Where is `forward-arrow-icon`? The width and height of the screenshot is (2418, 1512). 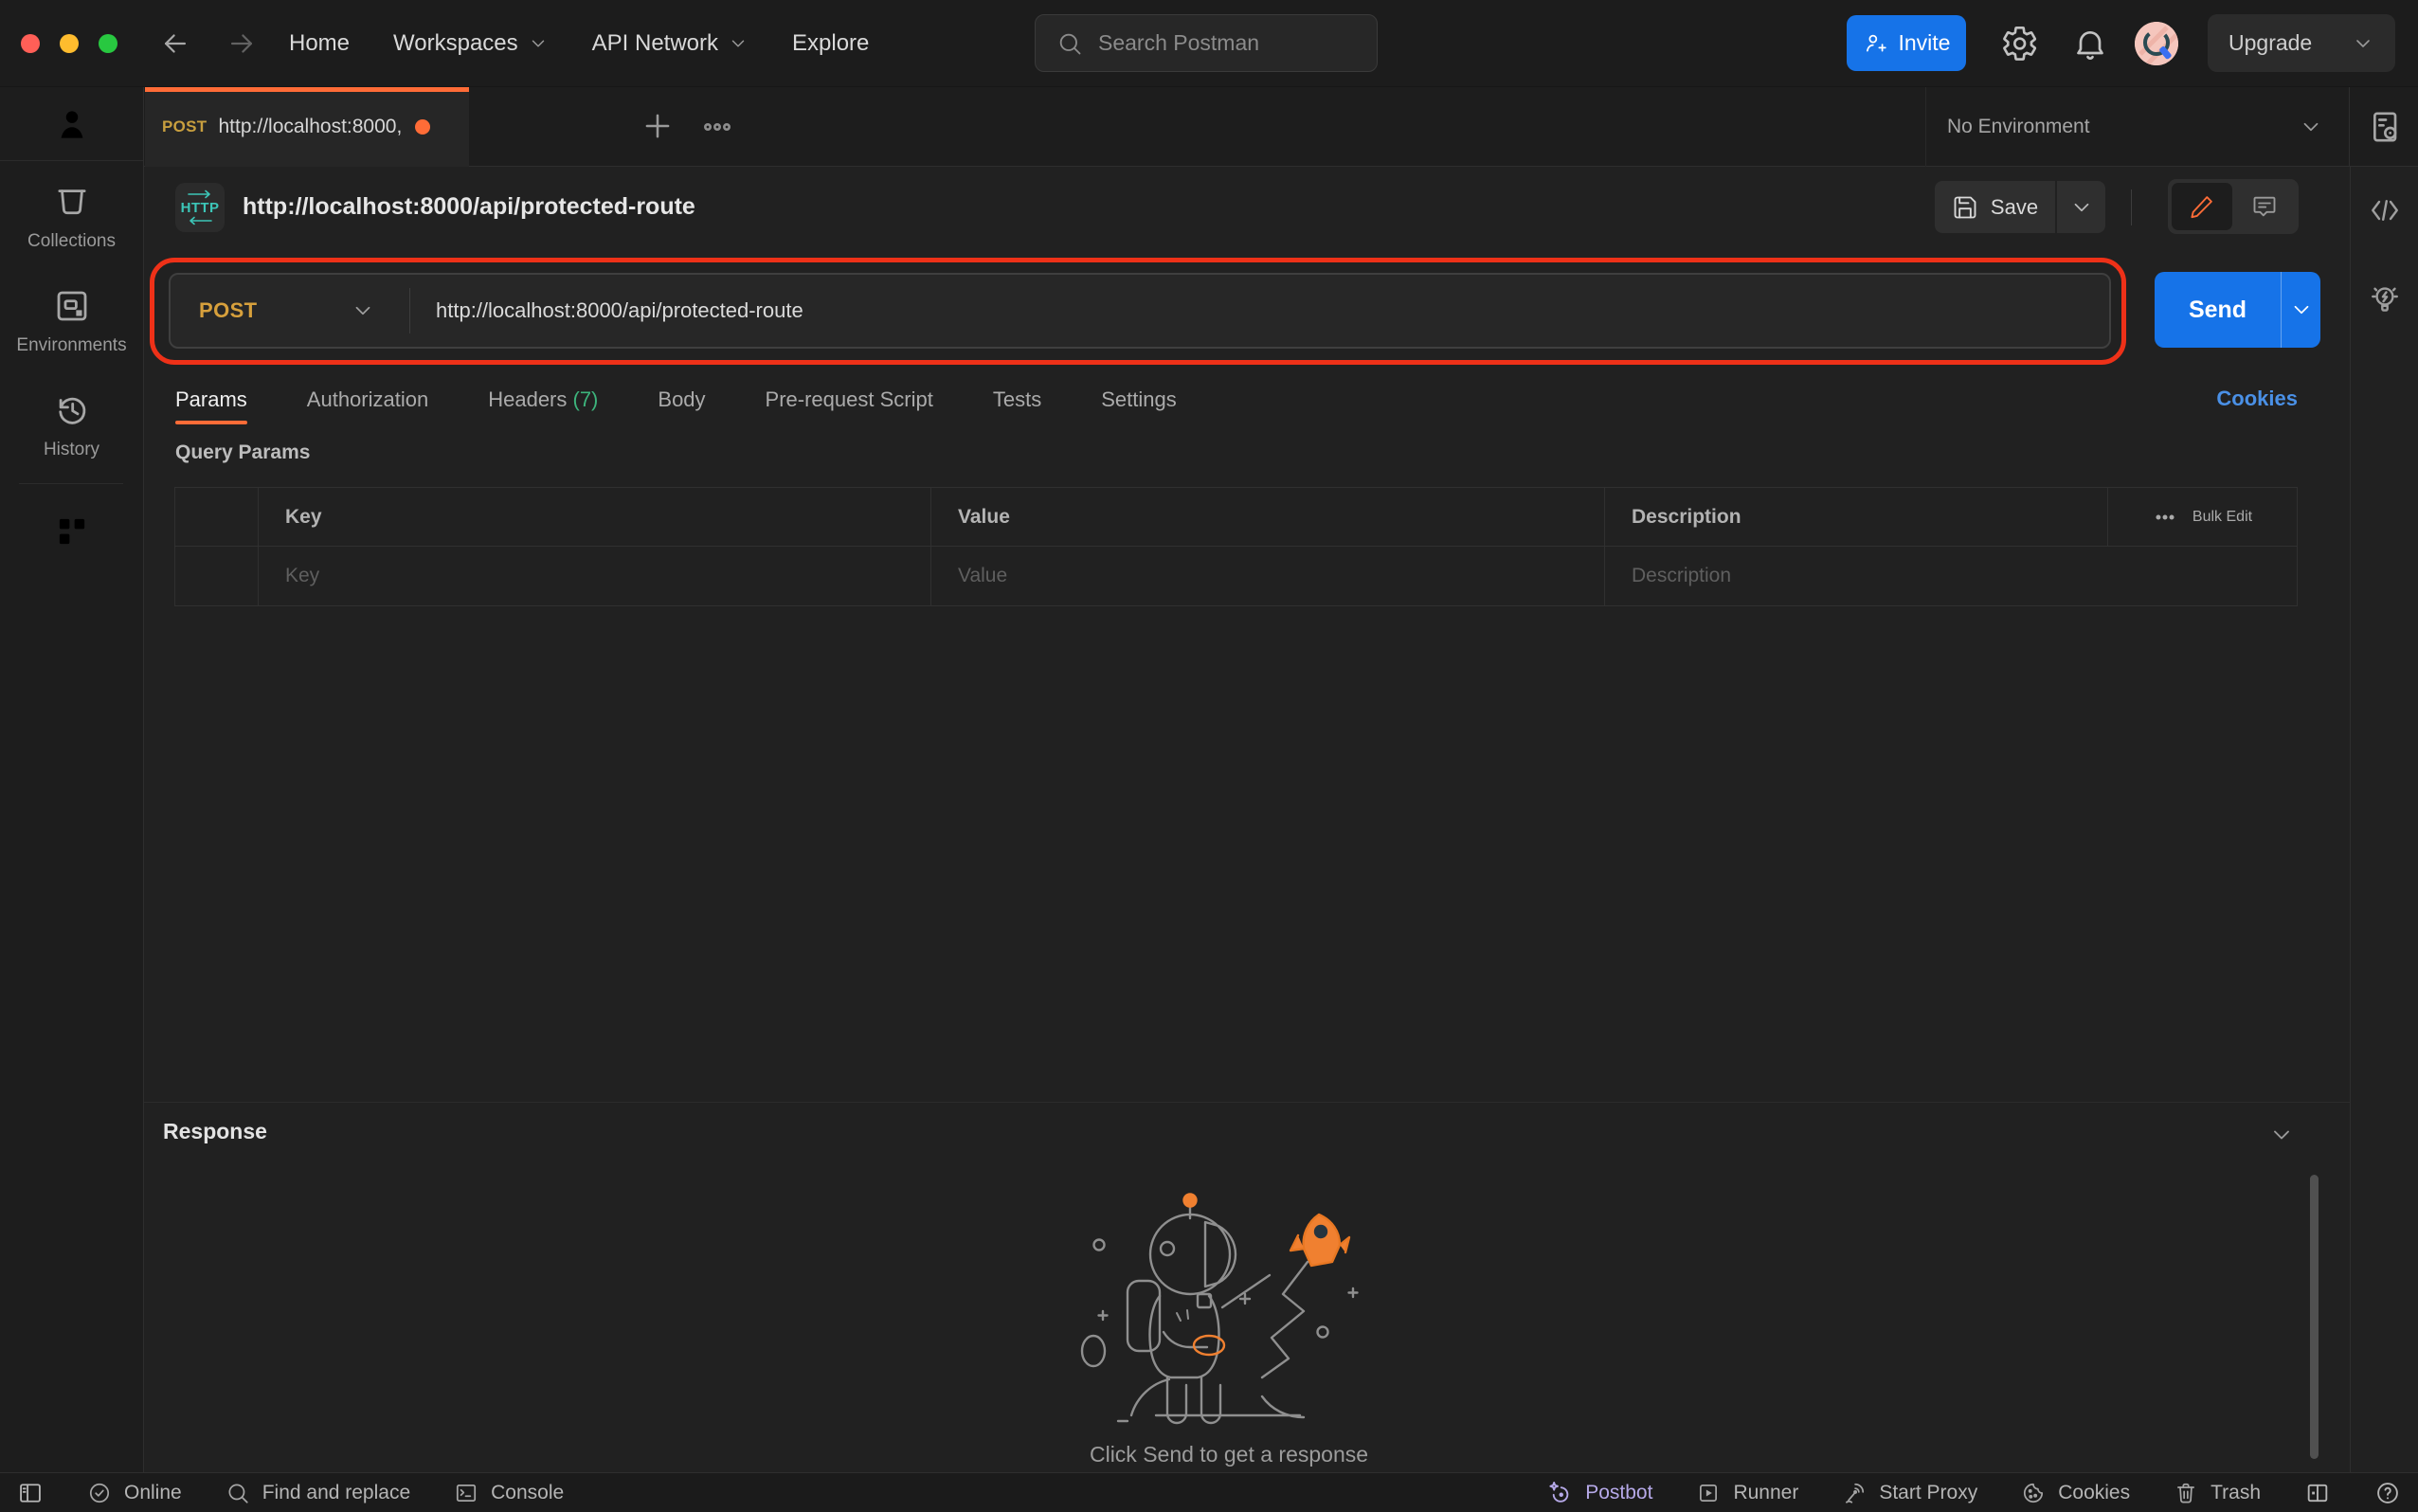
forward-arrow-icon is located at coordinates (242, 43).